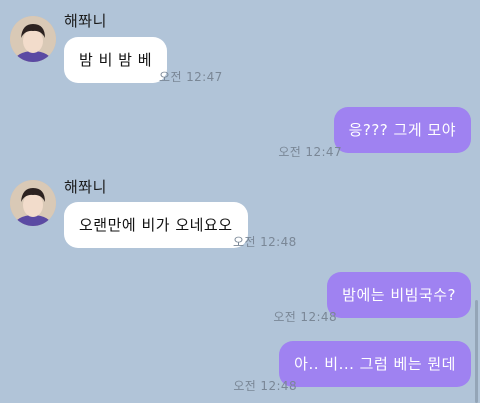 Image resolution: width=480 pixels, height=403 pixels. I want to click on message-bubble-outgoing: 아.. 비... 그럼 베는 뭔데, so click(375, 364).